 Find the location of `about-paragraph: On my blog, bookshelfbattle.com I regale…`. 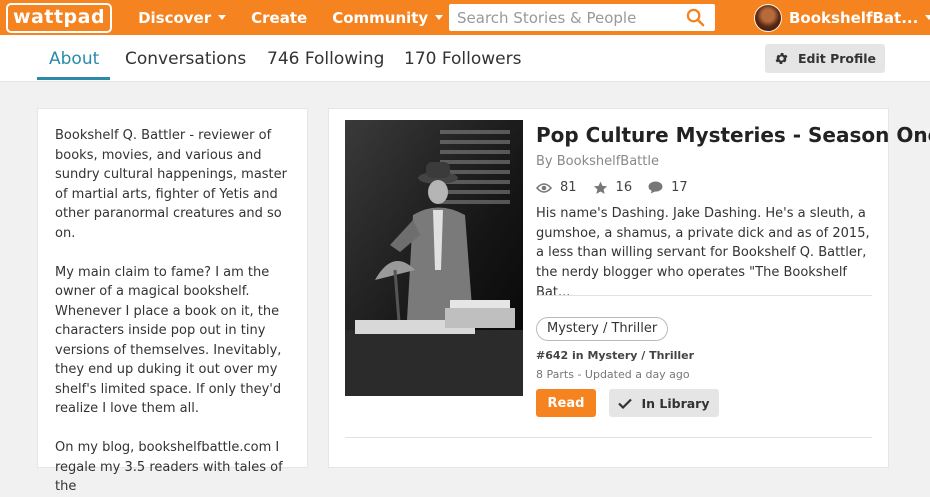

about-paragraph: On my blog, bookshelfbattle.com I regale… is located at coordinates (169, 467).